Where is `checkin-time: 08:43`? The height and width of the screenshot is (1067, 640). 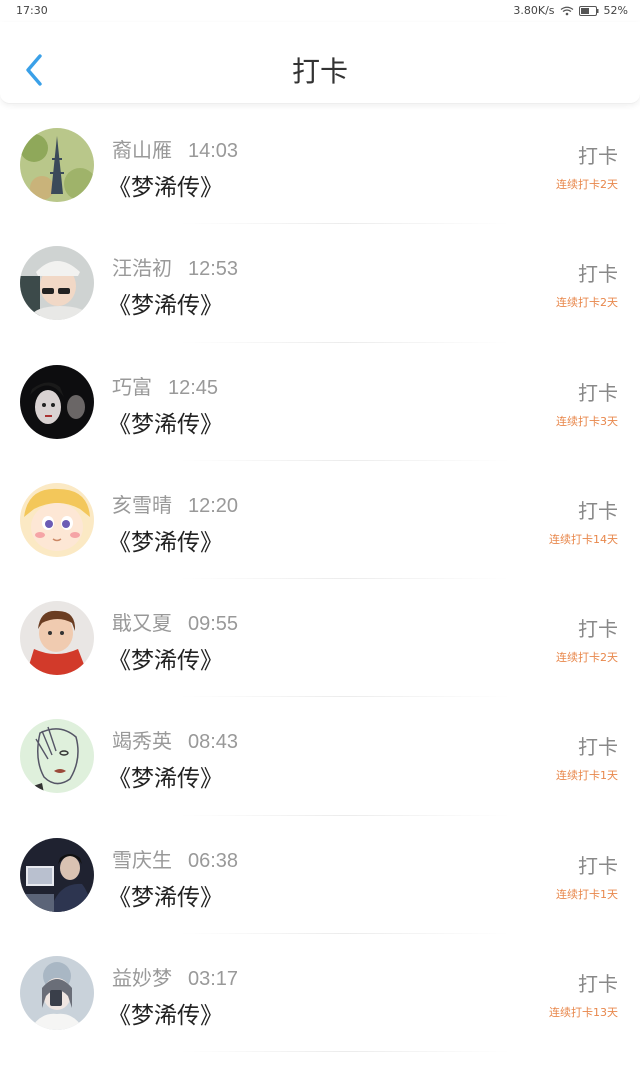 checkin-time: 08:43 is located at coordinates (213, 742).